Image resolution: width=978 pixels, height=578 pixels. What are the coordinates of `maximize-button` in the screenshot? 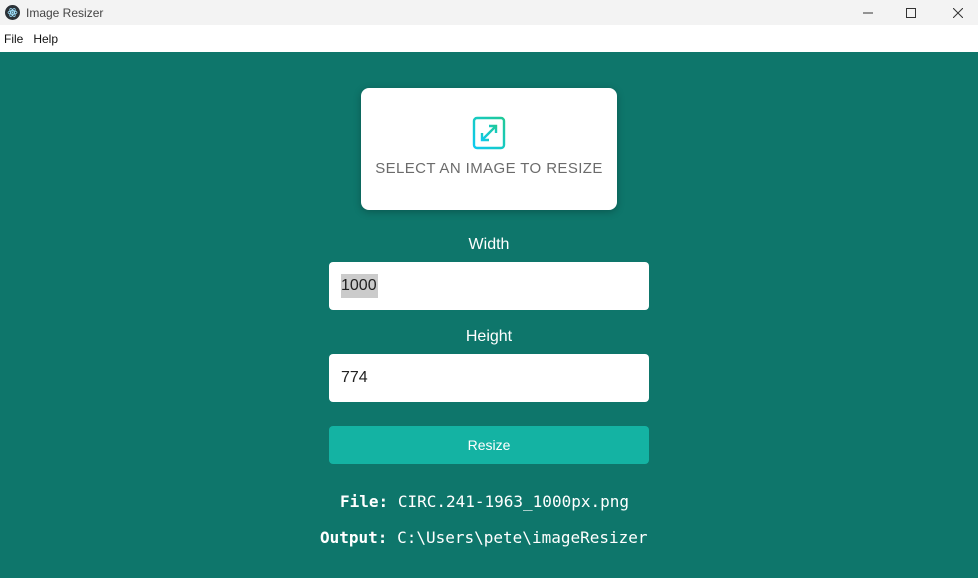 It's located at (911, 12).